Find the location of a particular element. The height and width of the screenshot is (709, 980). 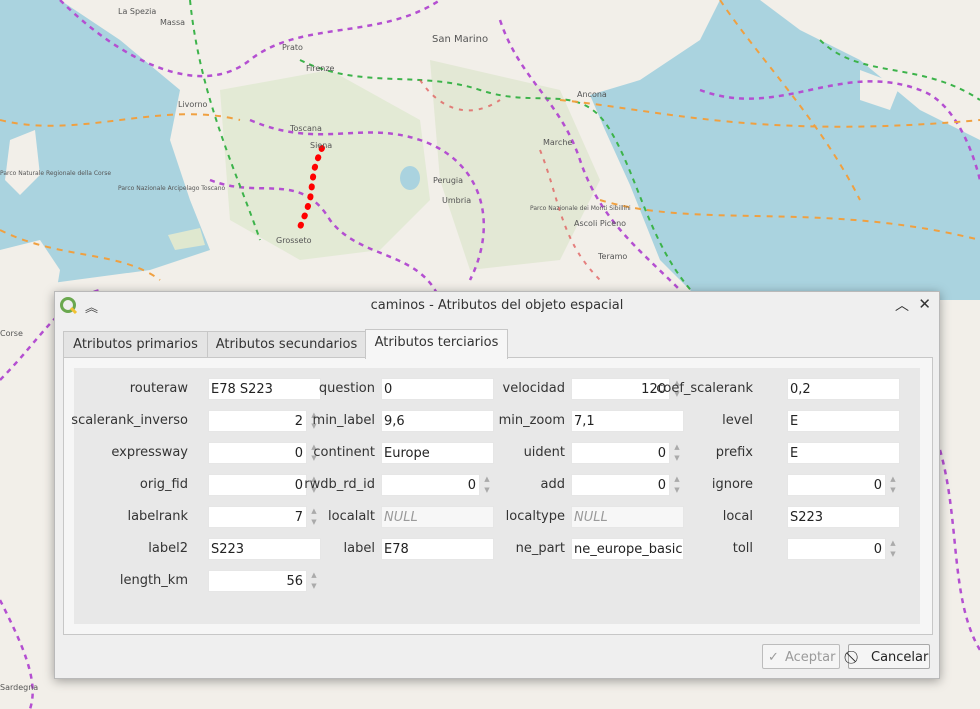

map-label: Livorno is located at coordinates (193, 104).